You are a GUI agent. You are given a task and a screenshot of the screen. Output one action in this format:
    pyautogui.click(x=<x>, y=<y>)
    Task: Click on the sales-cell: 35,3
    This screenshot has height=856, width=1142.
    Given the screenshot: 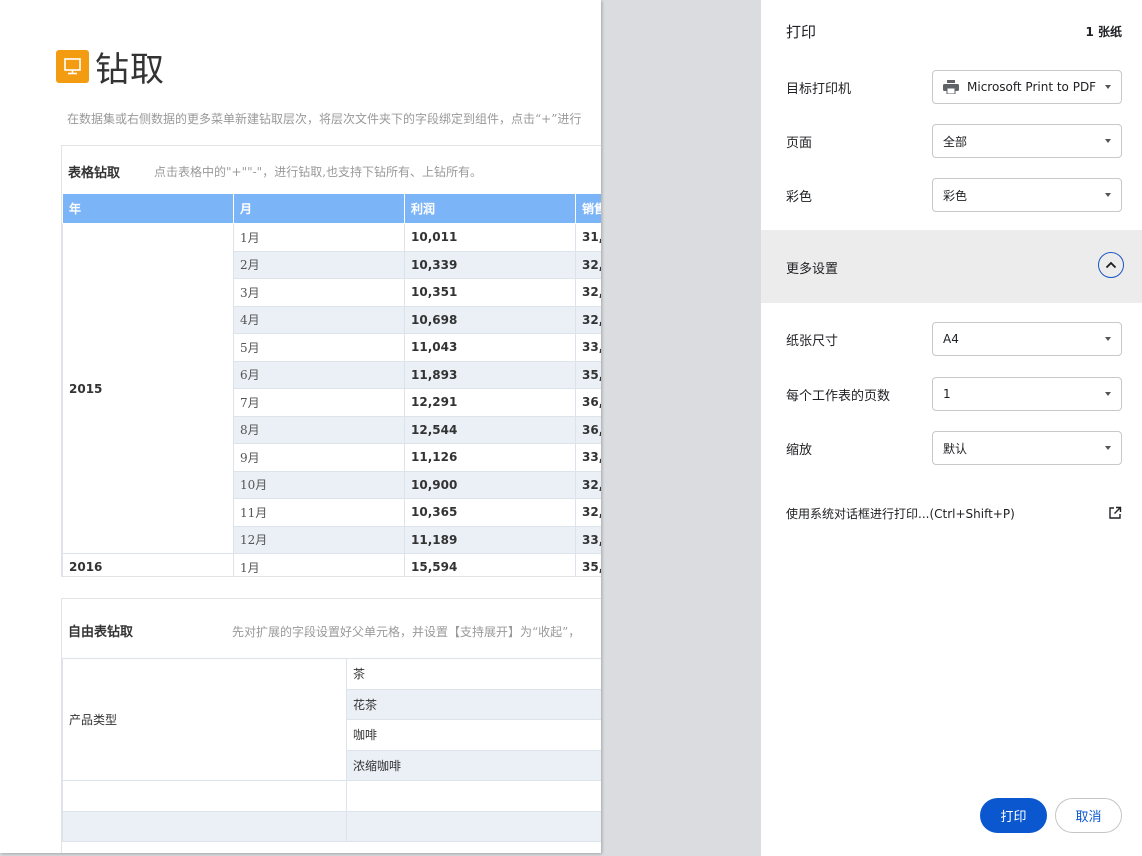 What is the action you would take?
    pyautogui.click(x=588, y=564)
    